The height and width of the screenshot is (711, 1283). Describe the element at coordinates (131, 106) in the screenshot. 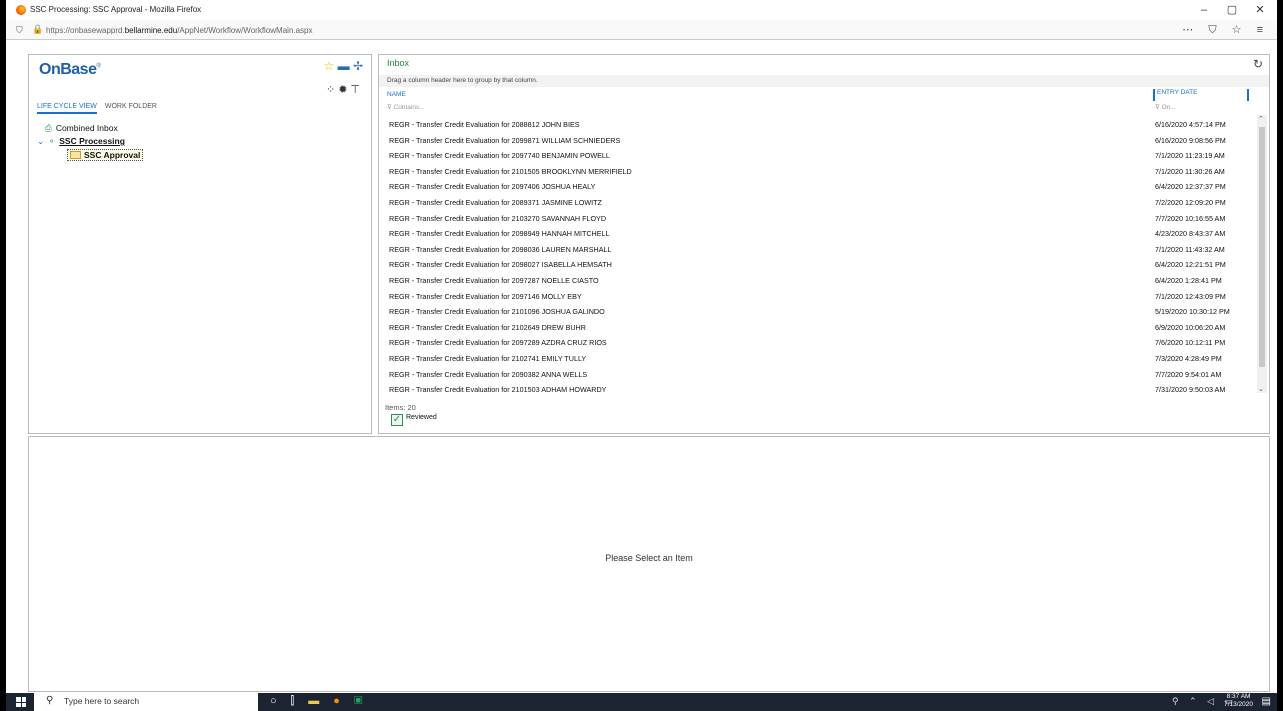

I see `tab-work-folder: WORK FOLDER` at that location.